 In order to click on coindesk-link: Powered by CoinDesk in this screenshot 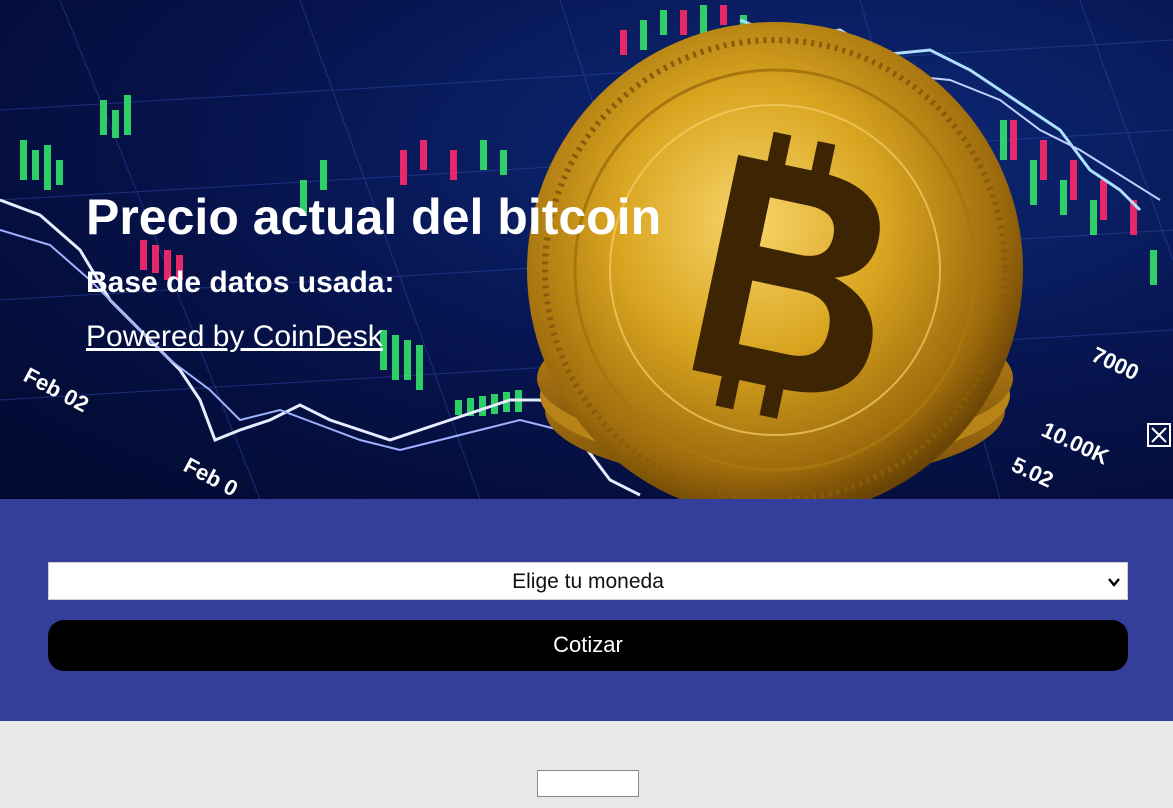, I will do `click(234, 337)`.